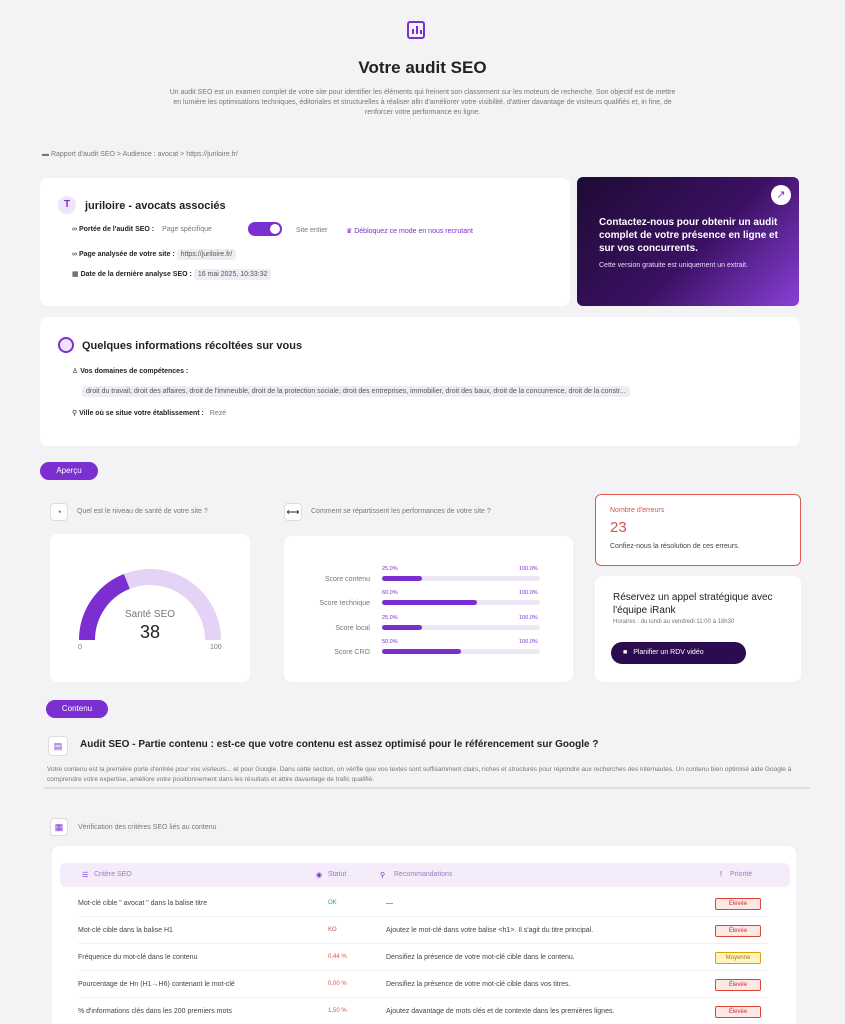 The width and height of the screenshot is (845, 1024). Describe the element at coordinates (409, 231) in the screenshot. I see `unlock-link: ♛ Débloquez ce mode en nous recrutant` at that location.